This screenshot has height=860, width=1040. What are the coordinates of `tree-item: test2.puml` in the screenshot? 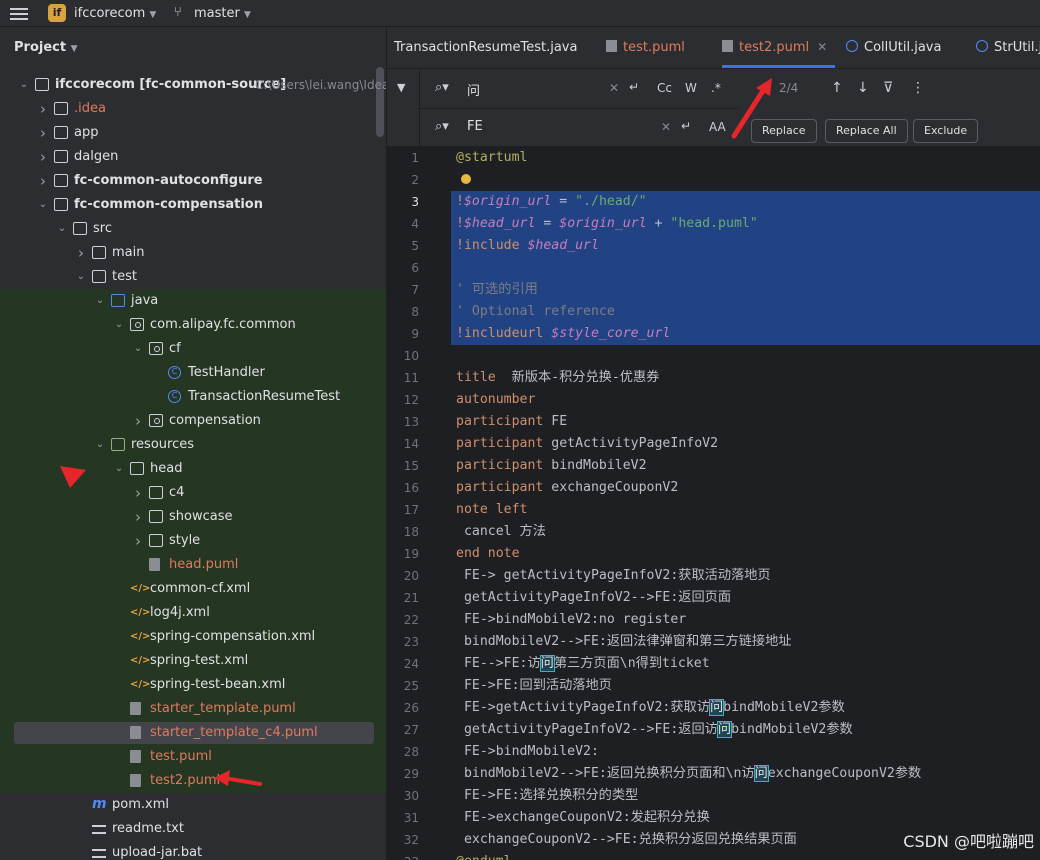 It's located at (193, 781).